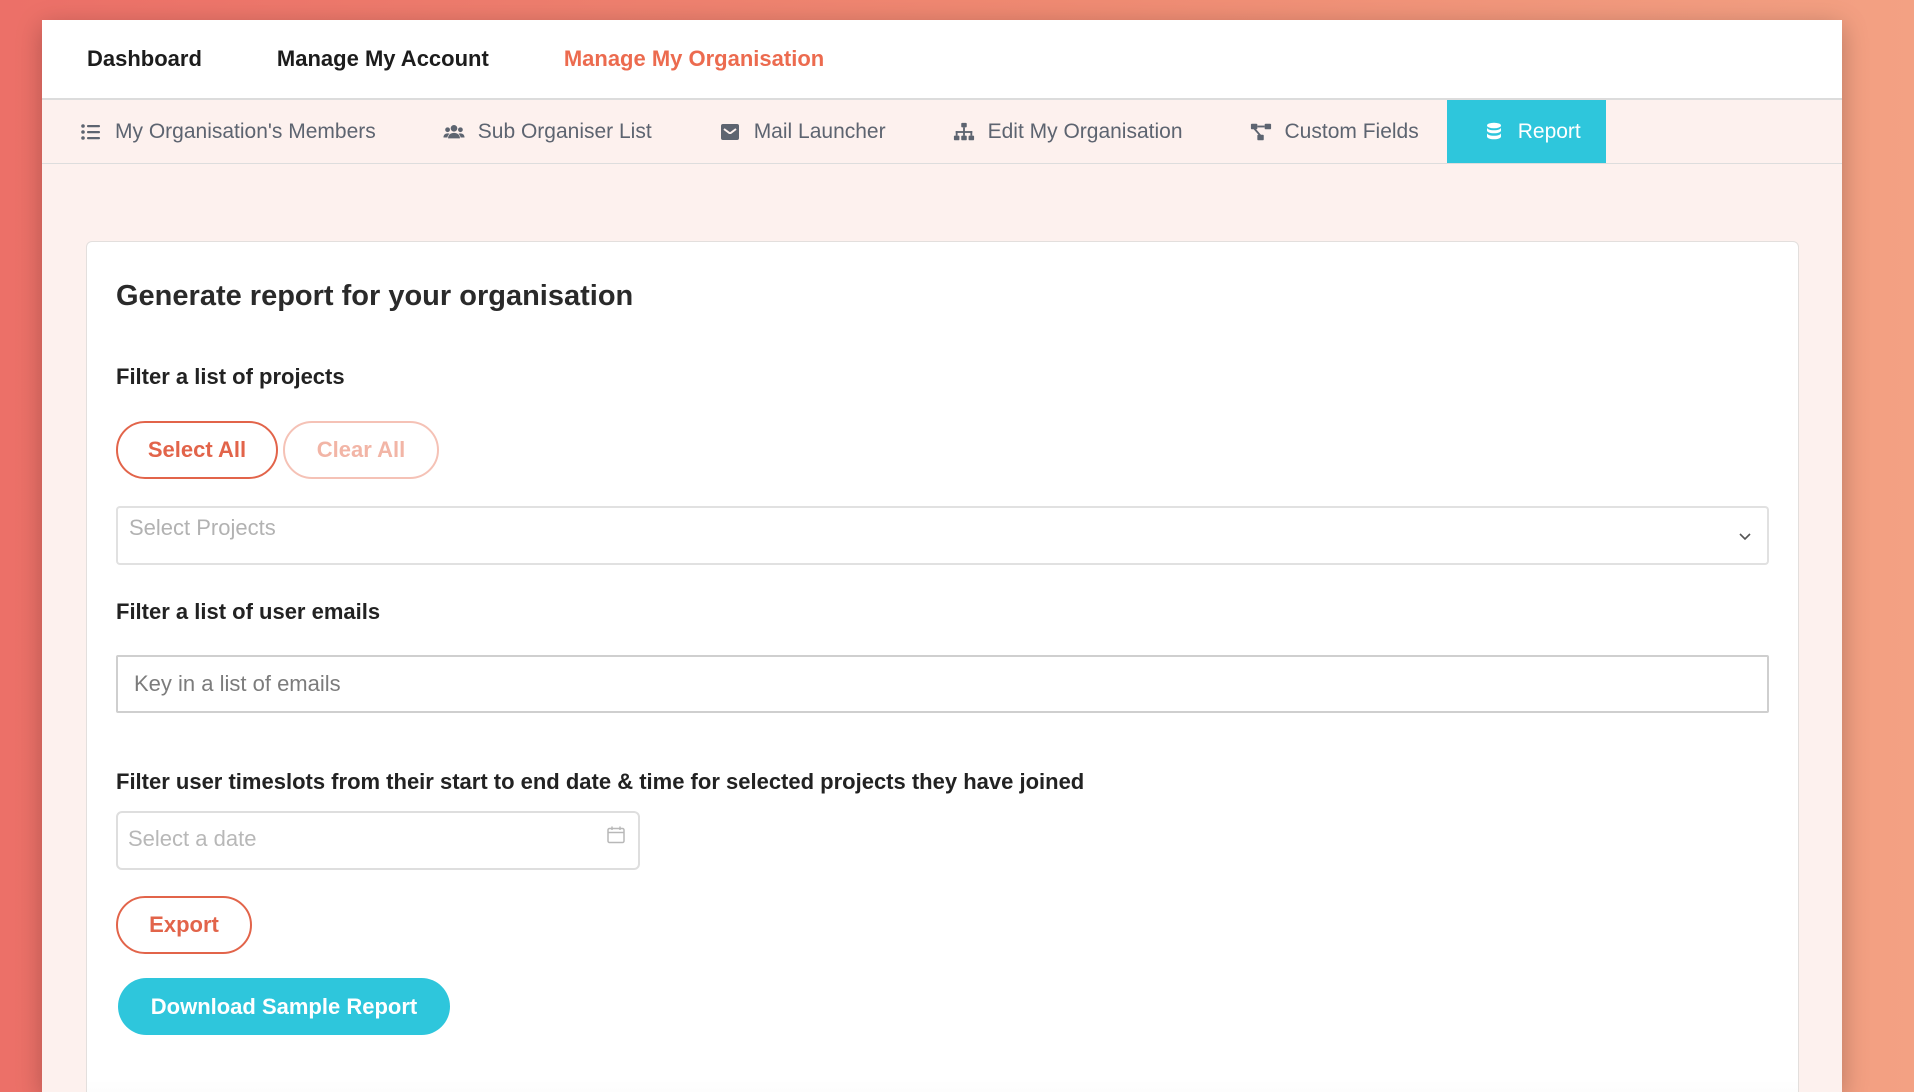 The height and width of the screenshot is (1092, 1914). What do you see at coordinates (1085, 131) in the screenshot?
I see `tab-edit-my-organisation-label: Edit My Organisation` at bounding box center [1085, 131].